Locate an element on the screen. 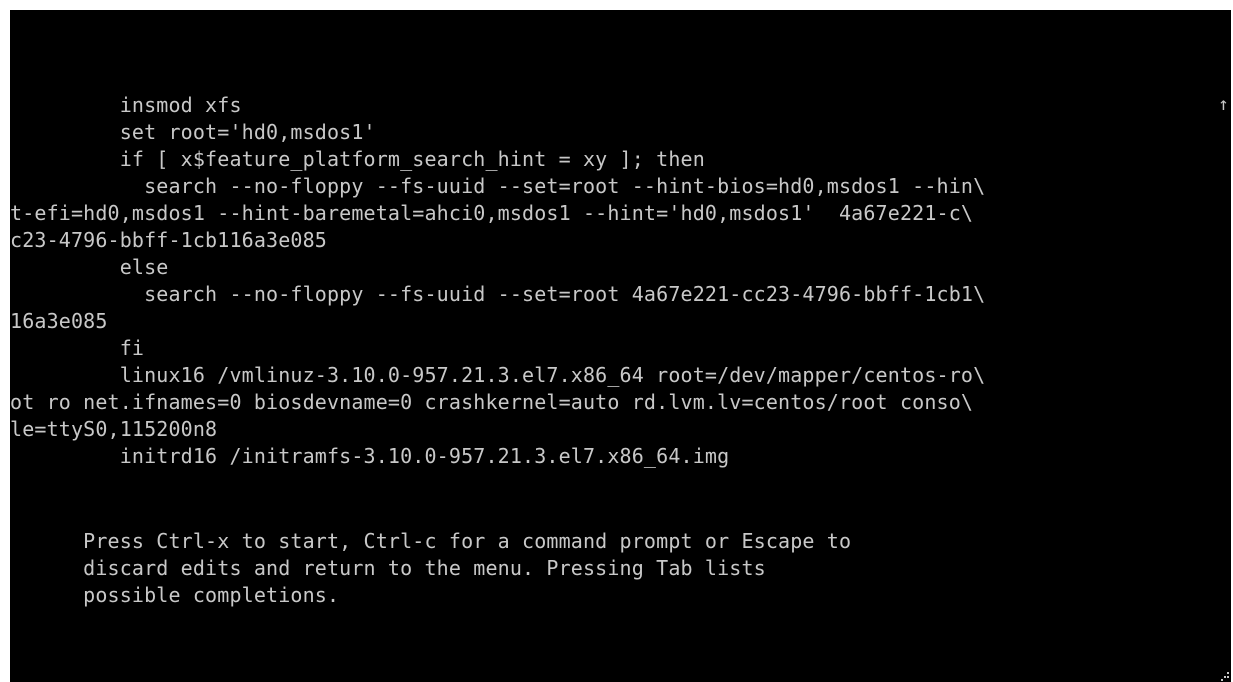 This screenshot has height=682, width=1233. editor-line-10: fi is located at coordinates (77, 348).